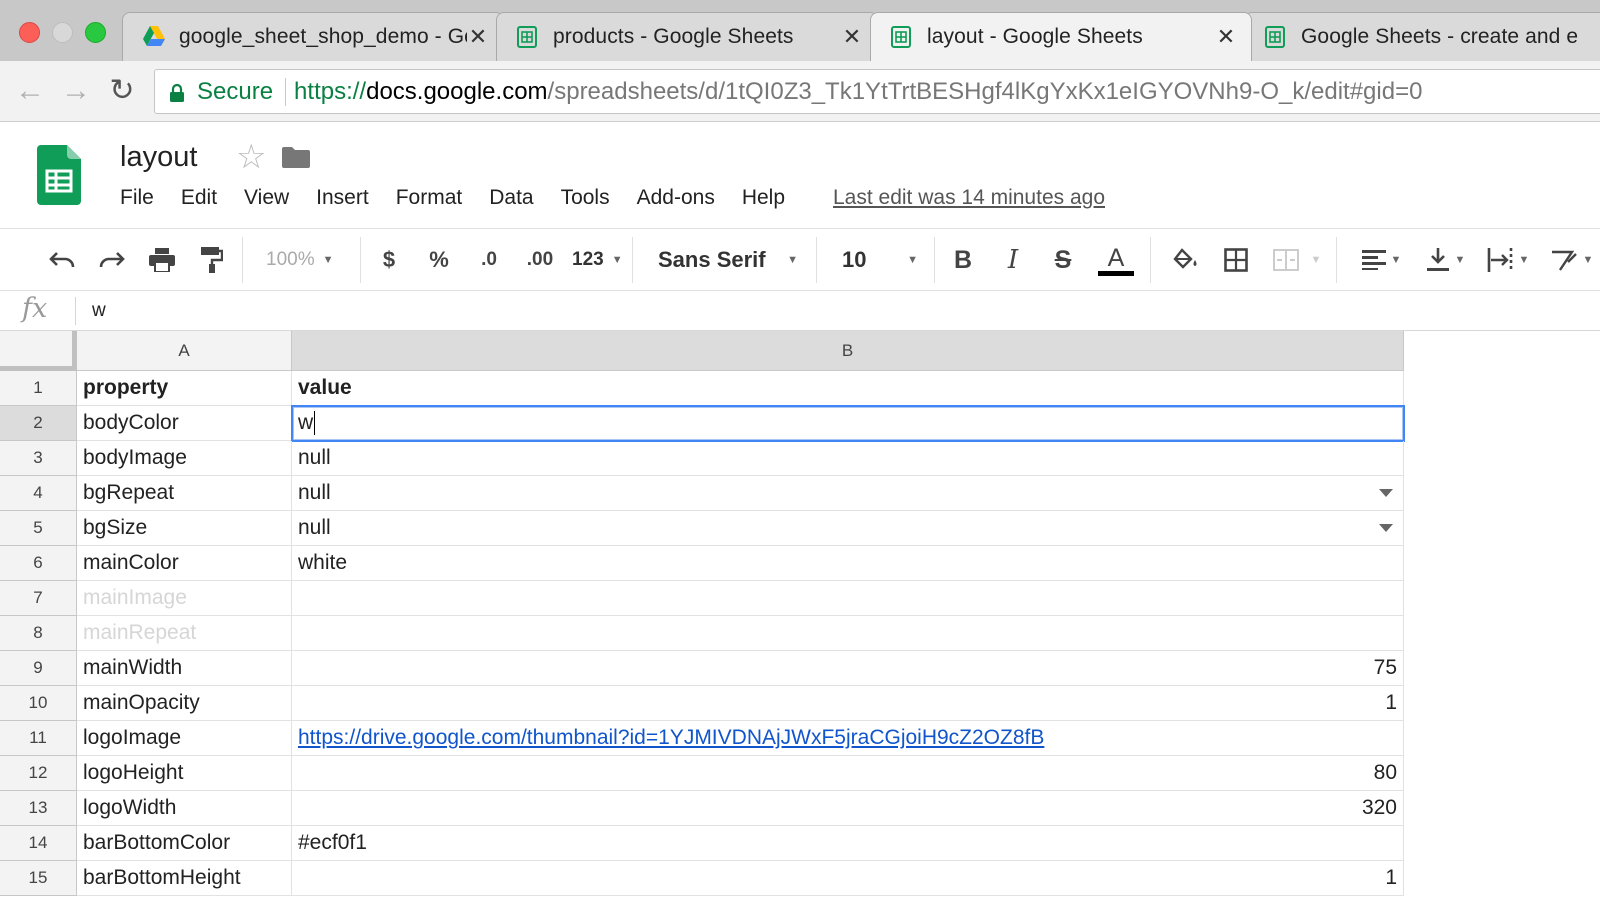 The height and width of the screenshot is (900, 1600). Describe the element at coordinates (184, 843) in the screenshot. I see `cell-property: barBottomColor` at that location.